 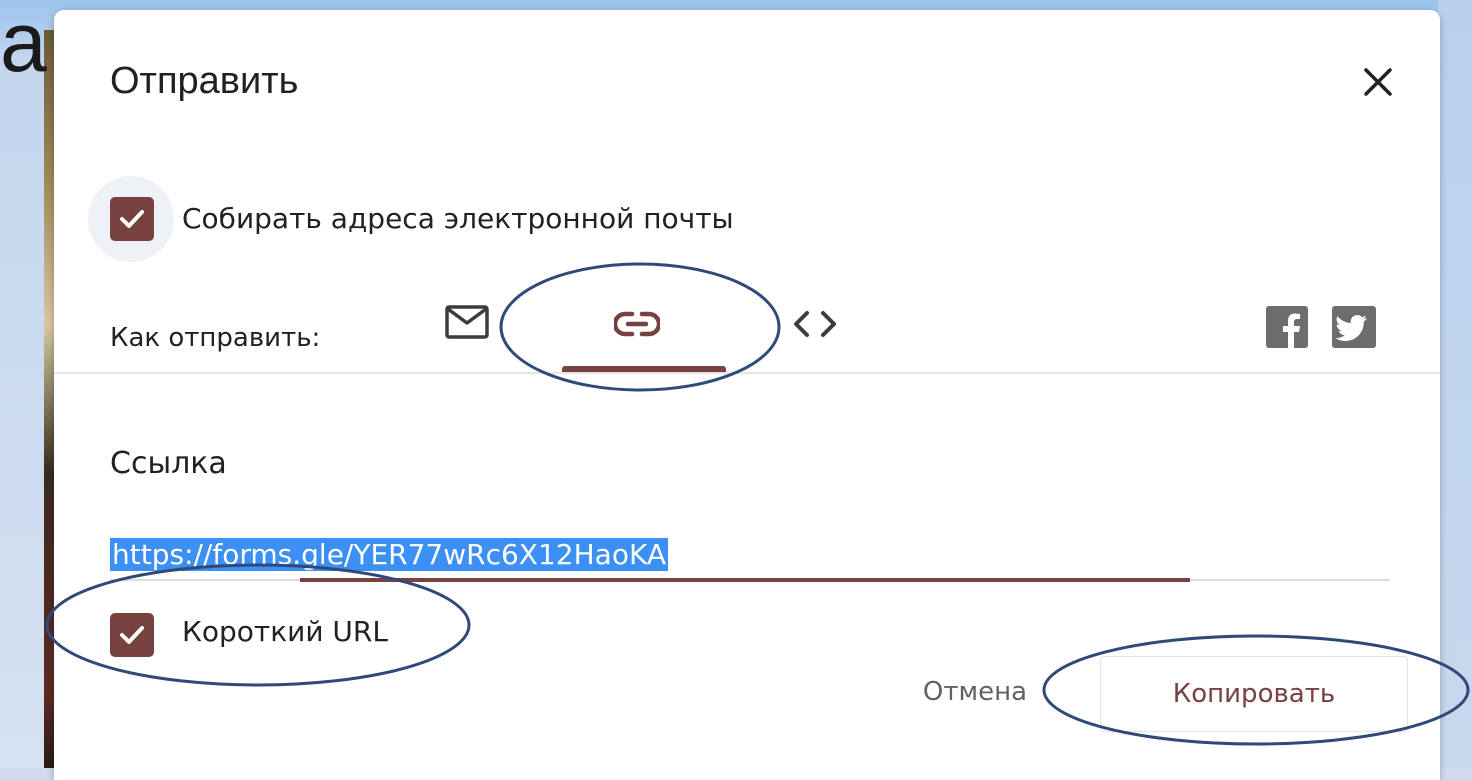 I want to click on twitter-icon, so click(x=1354, y=327).